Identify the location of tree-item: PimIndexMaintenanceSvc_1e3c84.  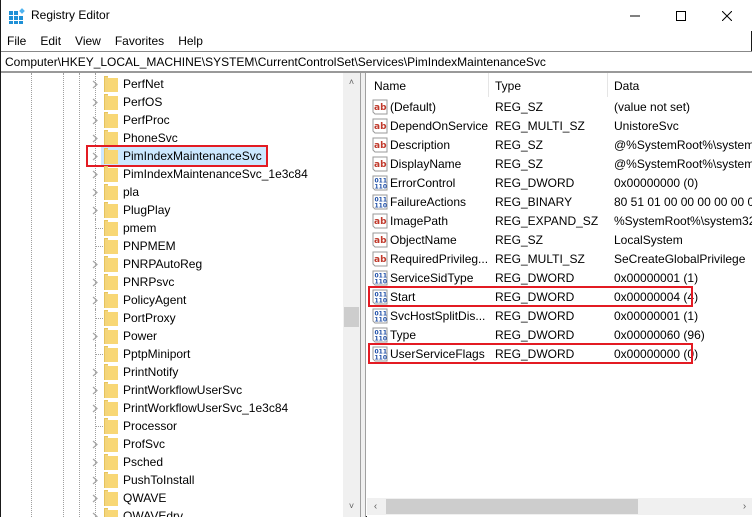
(172, 174).